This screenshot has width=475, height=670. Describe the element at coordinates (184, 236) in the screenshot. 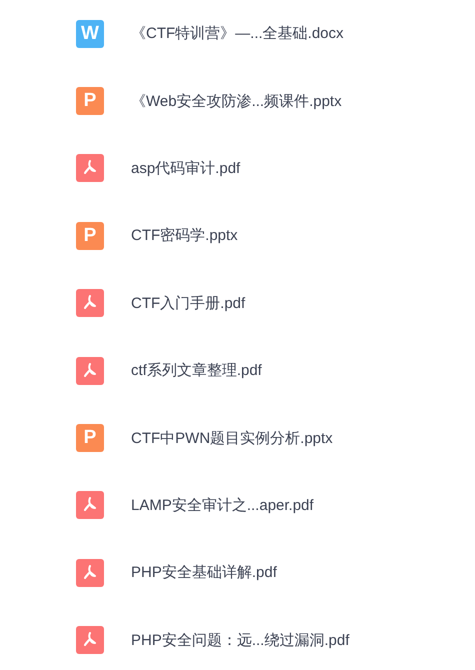

I see `file-name: CTF密码学.pptx` at that location.